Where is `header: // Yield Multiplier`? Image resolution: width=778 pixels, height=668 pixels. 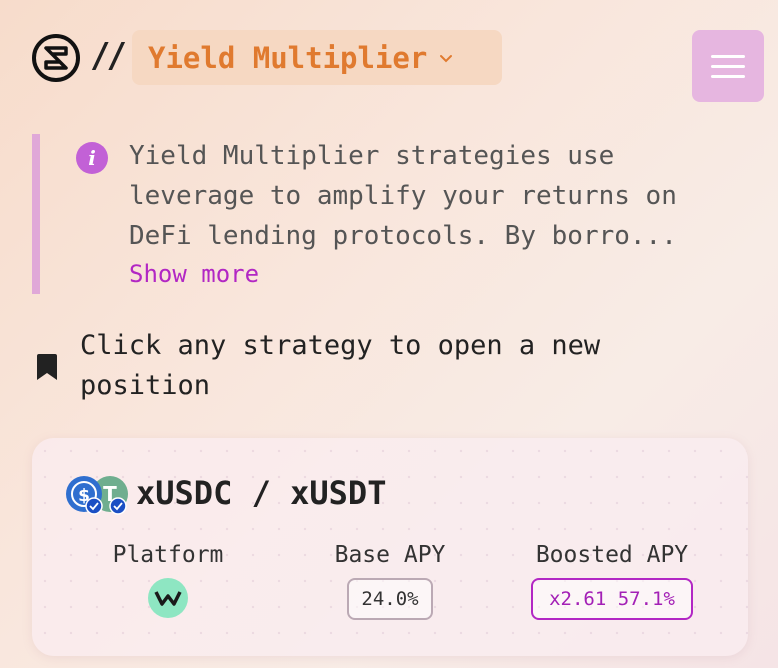
header: // Yield Multiplier is located at coordinates (398, 66).